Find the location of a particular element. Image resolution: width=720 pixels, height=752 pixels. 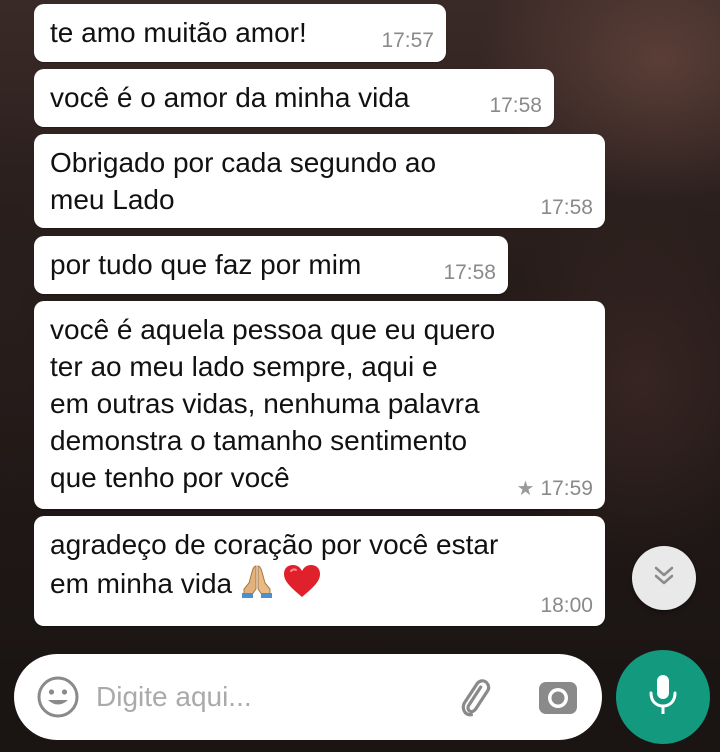

folded-hands-icon is located at coordinates (257, 585).